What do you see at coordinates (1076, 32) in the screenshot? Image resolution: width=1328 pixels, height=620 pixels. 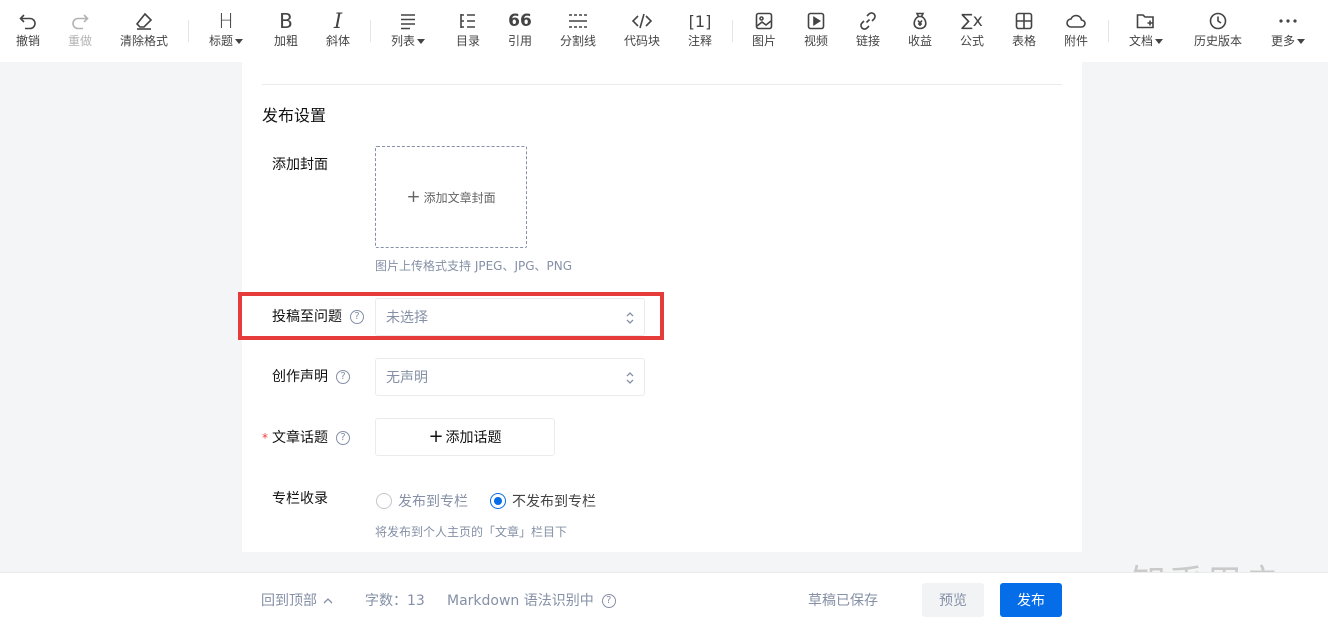 I see `attachment-button: 附件` at bounding box center [1076, 32].